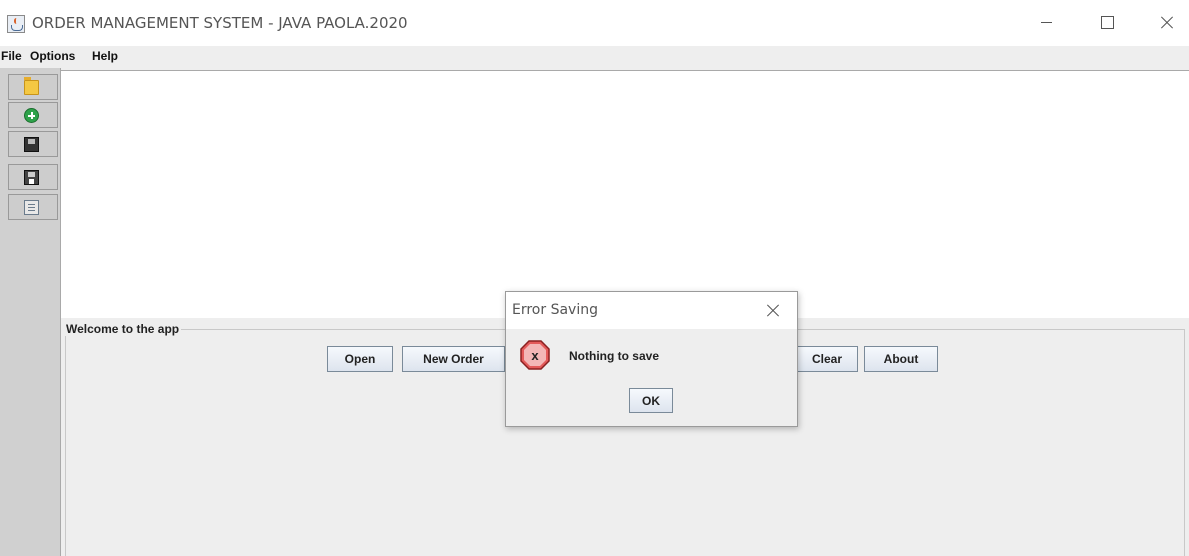  I want to click on error-icon-letter: x, so click(535, 355).